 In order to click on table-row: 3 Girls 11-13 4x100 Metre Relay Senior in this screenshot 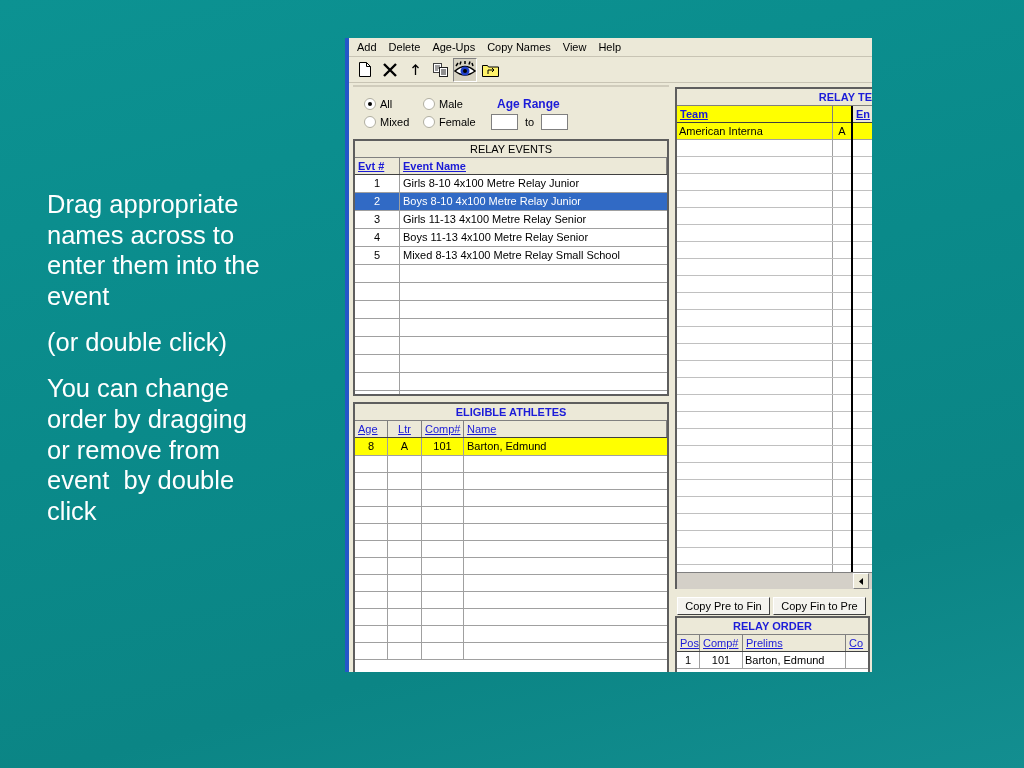, I will do `click(511, 220)`.